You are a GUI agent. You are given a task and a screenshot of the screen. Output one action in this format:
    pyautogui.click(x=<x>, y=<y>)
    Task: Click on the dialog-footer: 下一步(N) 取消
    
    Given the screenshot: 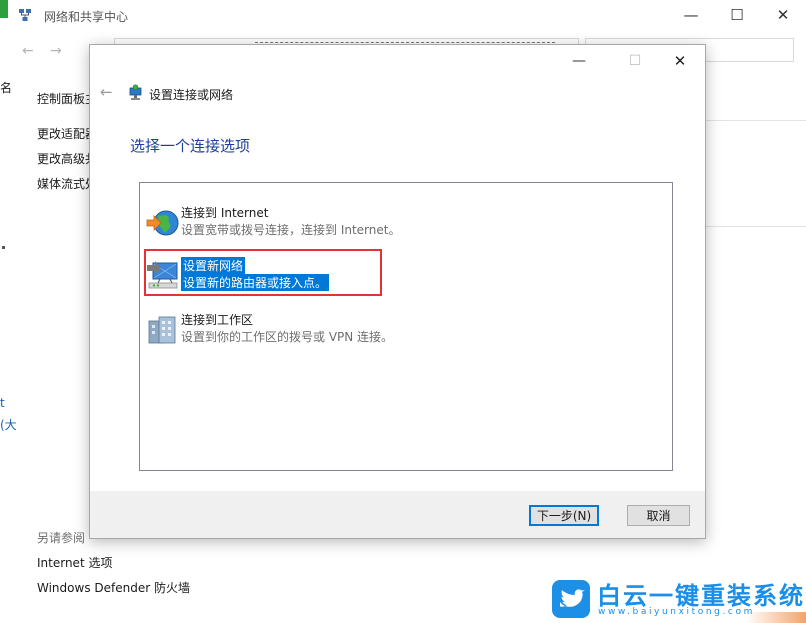 What is the action you would take?
    pyautogui.click(x=397, y=514)
    